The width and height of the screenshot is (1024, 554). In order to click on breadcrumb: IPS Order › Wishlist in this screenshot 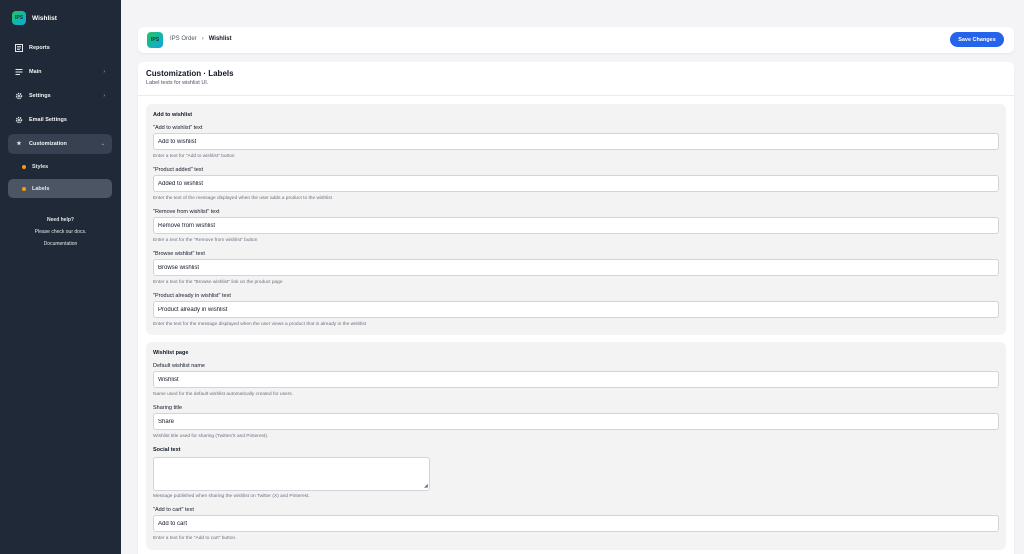, I will do `click(201, 39)`.